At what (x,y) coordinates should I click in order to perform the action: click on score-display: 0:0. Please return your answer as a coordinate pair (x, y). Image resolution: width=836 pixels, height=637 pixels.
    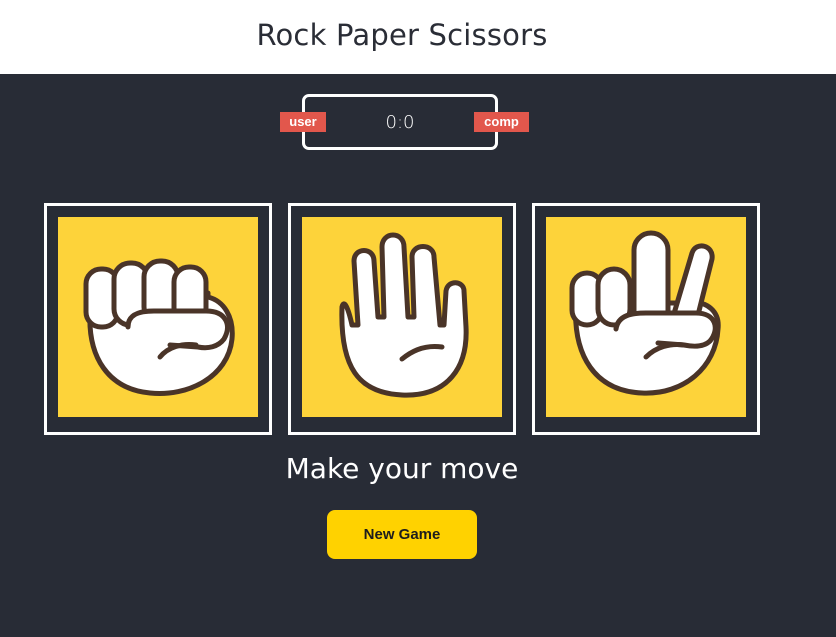
    Looking at the image, I should click on (400, 122).